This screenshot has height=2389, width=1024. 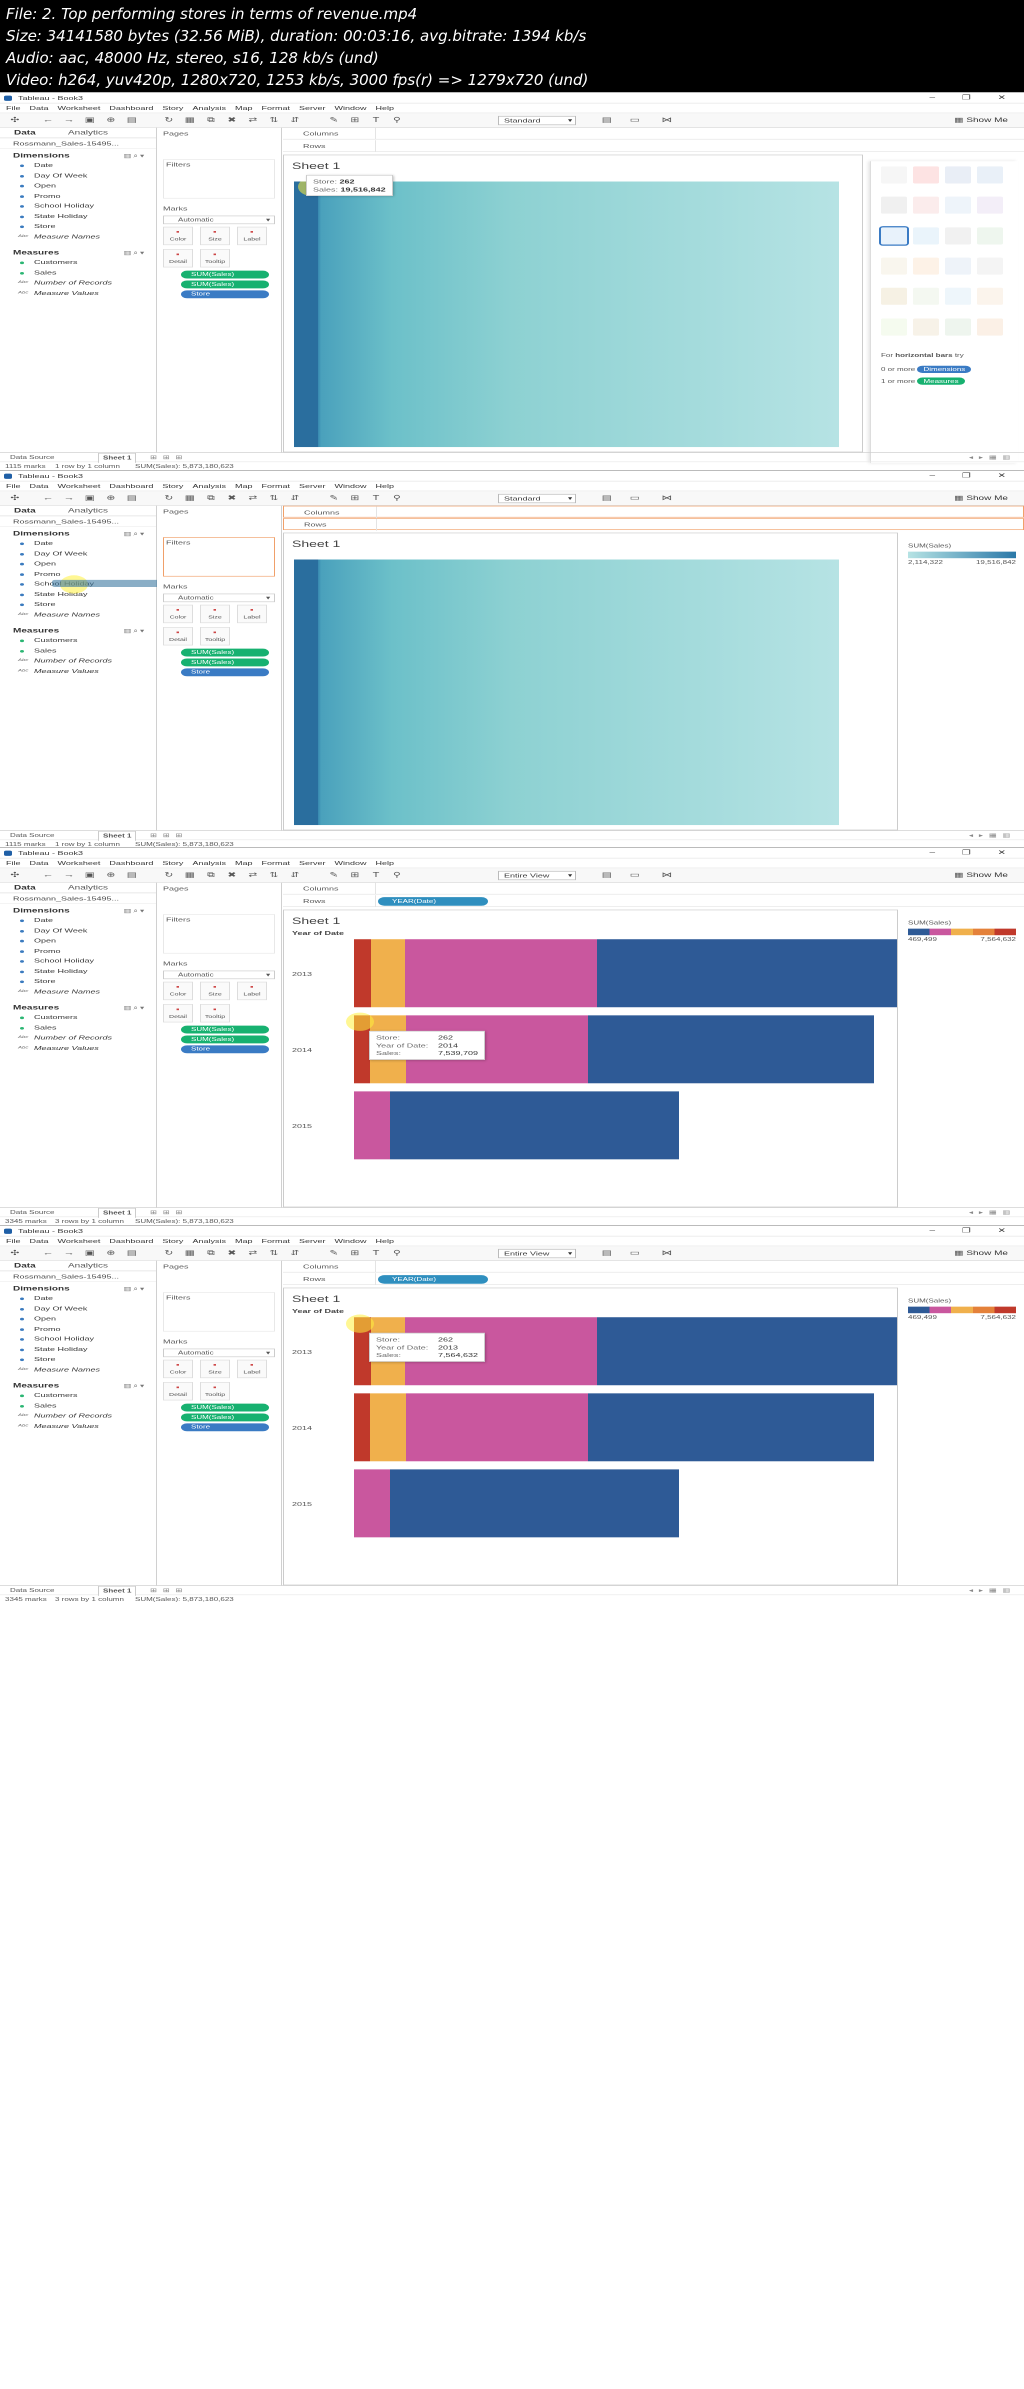 What do you see at coordinates (295, 1253) in the screenshot?
I see `sort-desc-icon: ⇵` at bounding box center [295, 1253].